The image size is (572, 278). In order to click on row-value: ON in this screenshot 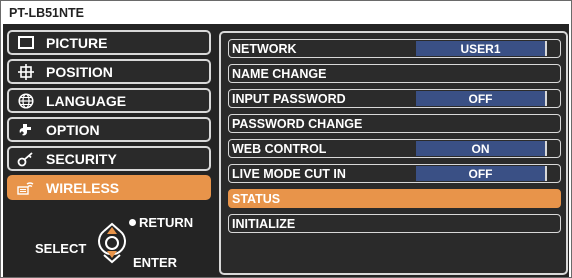, I will do `click(481, 148)`.